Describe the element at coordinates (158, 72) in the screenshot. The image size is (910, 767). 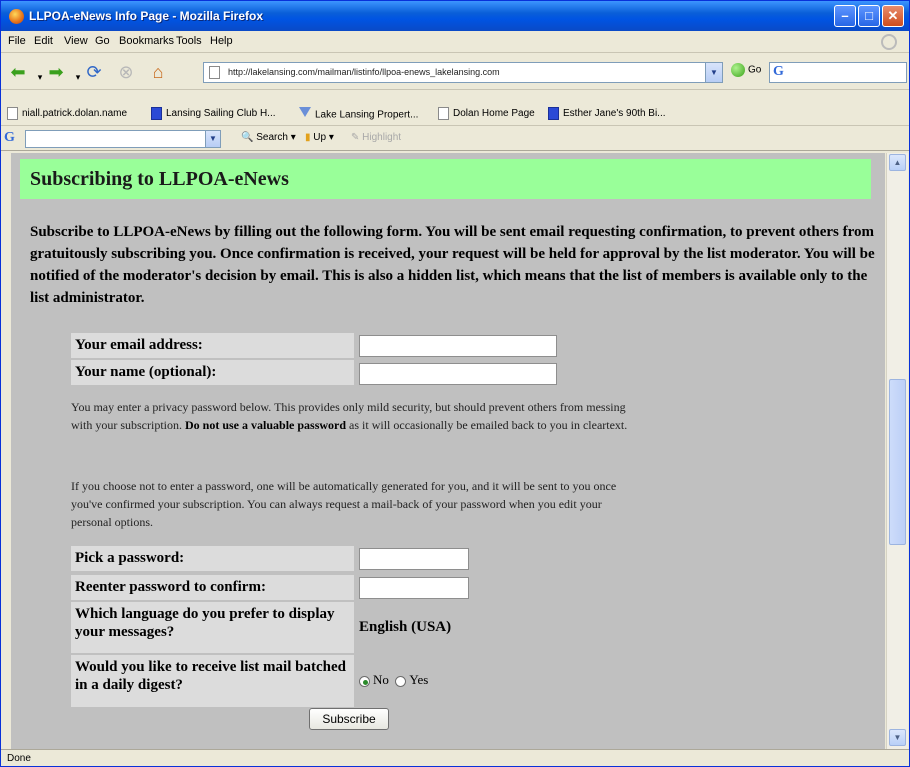
I see `home-icon: ⌂` at that location.